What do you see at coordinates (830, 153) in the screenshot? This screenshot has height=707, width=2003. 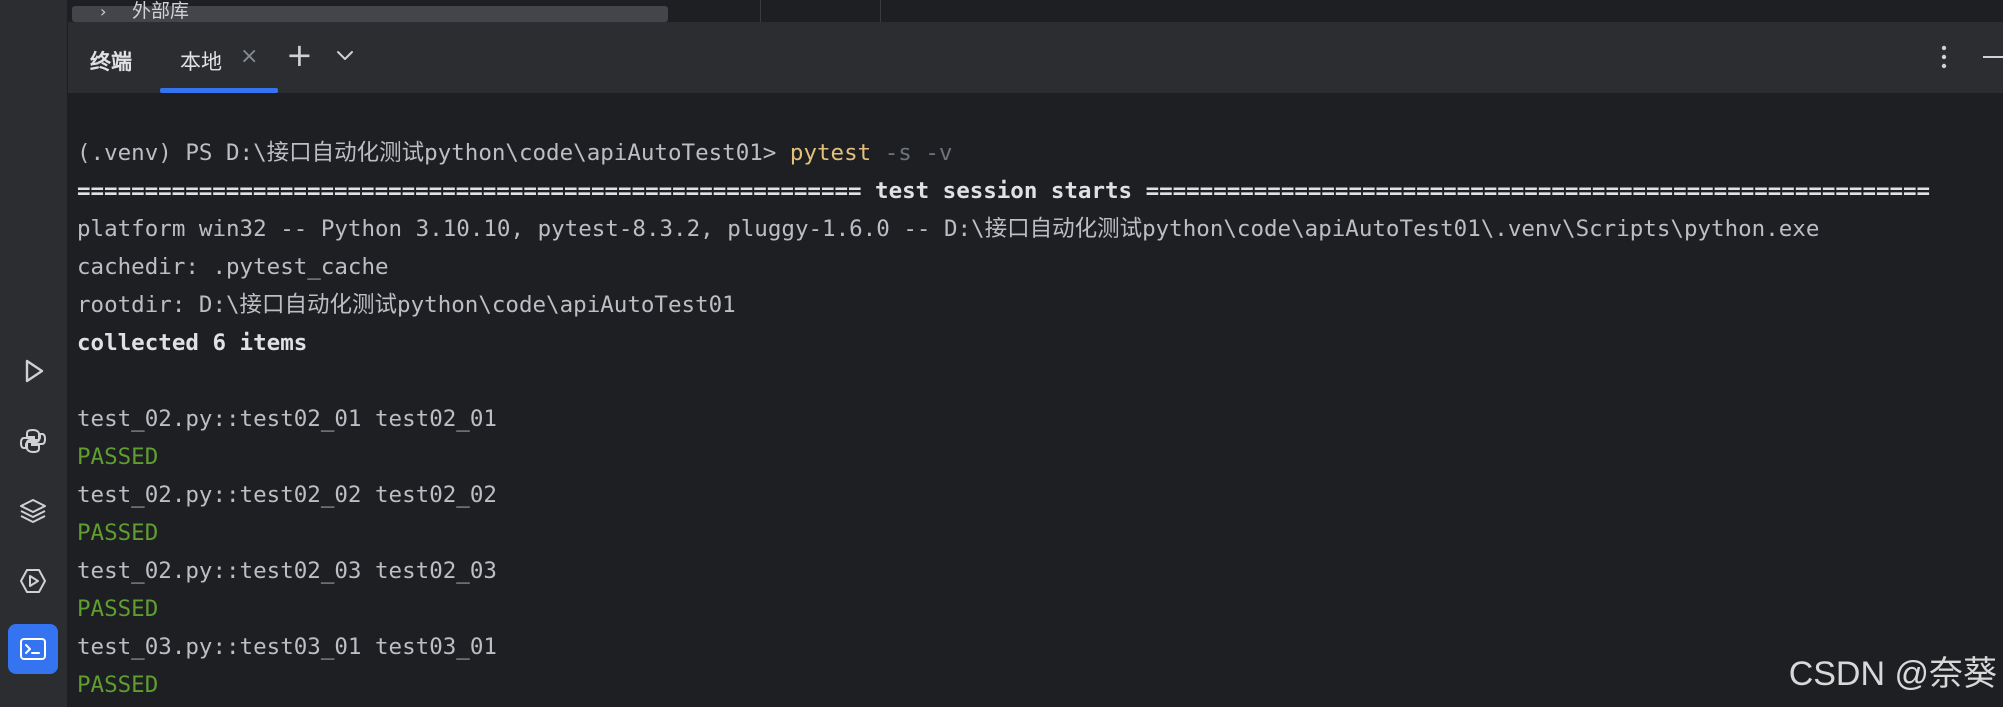 I see `command-text: pytest` at bounding box center [830, 153].